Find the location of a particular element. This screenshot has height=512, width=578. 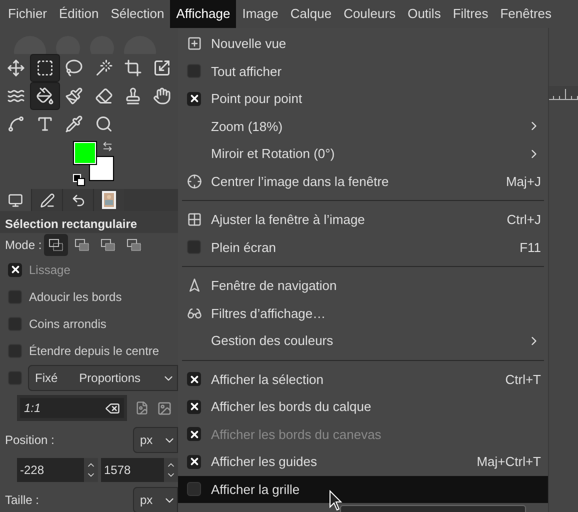

dock-tab is located at coordinates (15, 200).